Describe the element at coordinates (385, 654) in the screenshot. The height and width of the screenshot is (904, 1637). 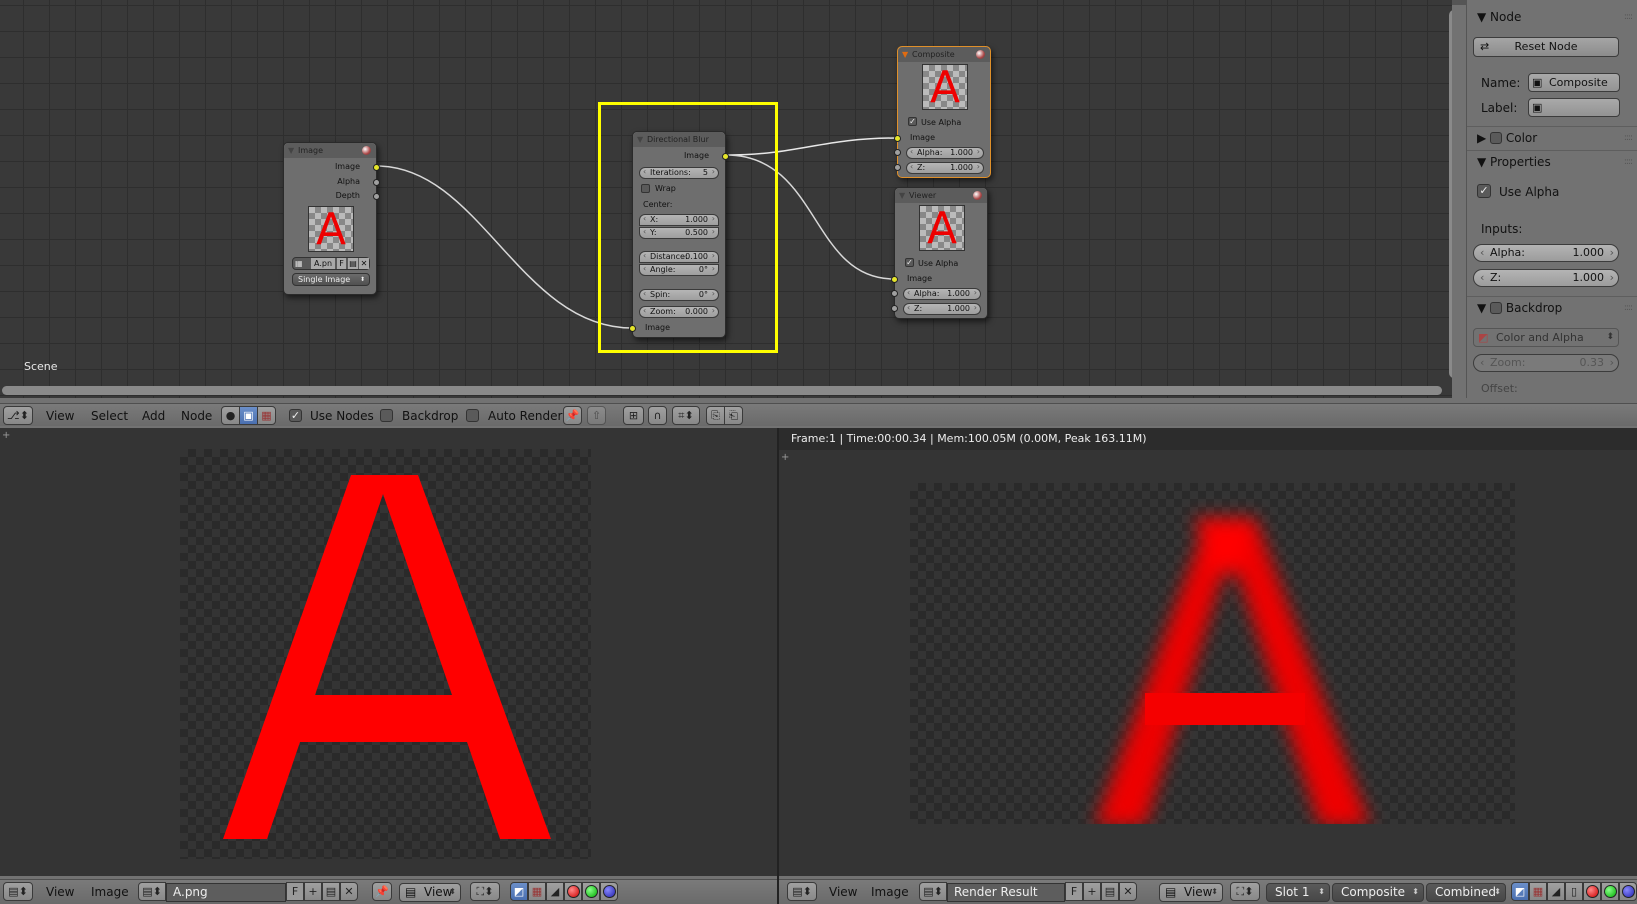
I see `image-canvas` at that location.